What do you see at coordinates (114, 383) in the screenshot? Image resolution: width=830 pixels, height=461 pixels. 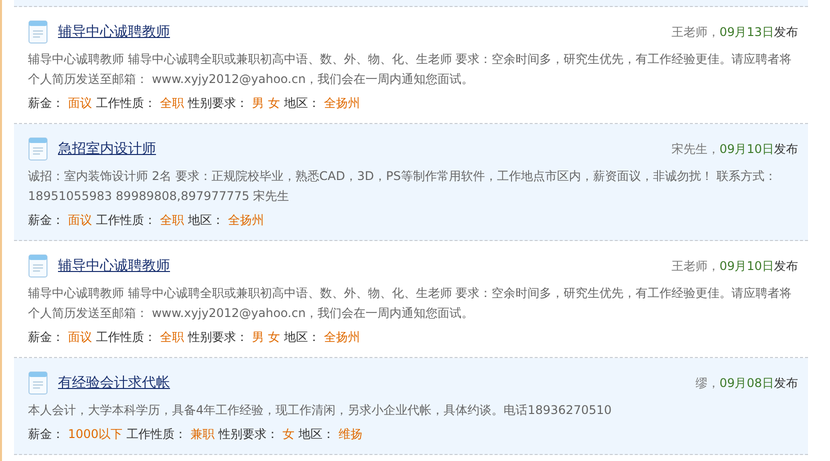 I see `listing-title: 有经验会计求代帐` at bounding box center [114, 383].